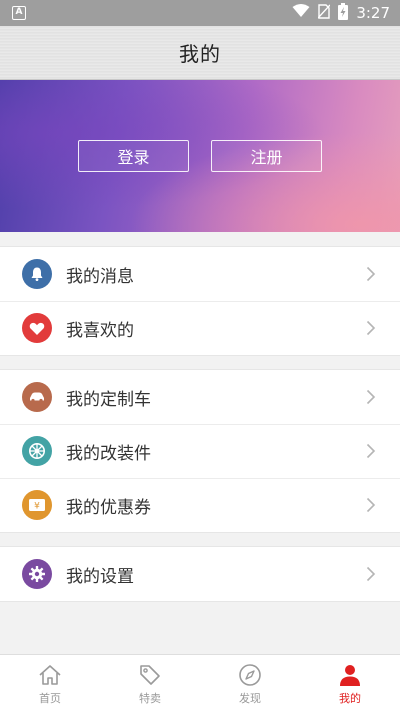 The height and width of the screenshot is (711, 400). What do you see at coordinates (324, 13) in the screenshot?
I see `no-sim-icon` at bounding box center [324, 13].